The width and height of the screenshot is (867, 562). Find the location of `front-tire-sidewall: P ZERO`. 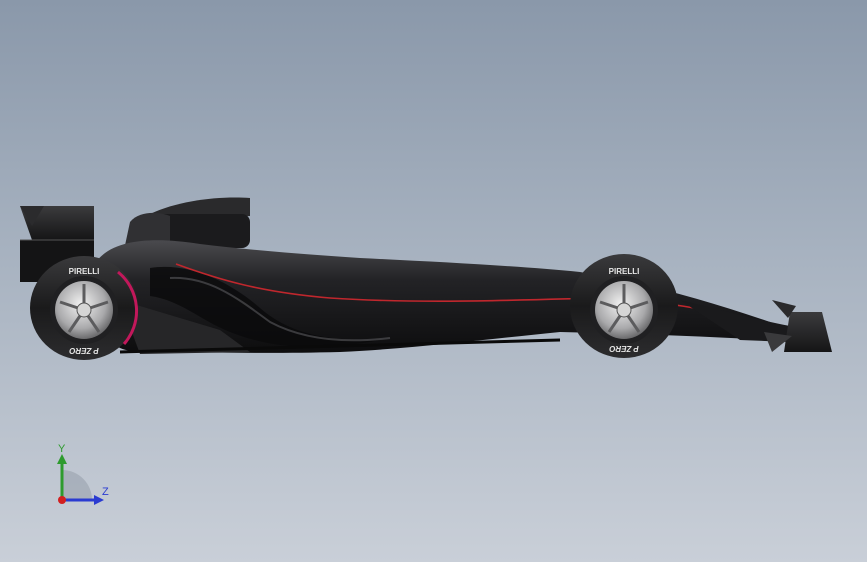

front-tire-sidewall: P ZERO is located at coordinates (623, 348).